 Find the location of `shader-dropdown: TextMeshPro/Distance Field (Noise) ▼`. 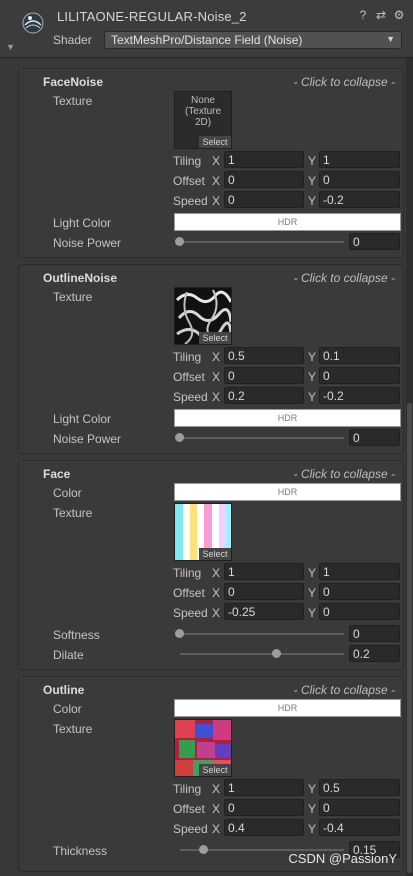

shader-dropdown: TextMeshPro/Distance Field (Noise) ▼ is located at coordinates (253, 40).